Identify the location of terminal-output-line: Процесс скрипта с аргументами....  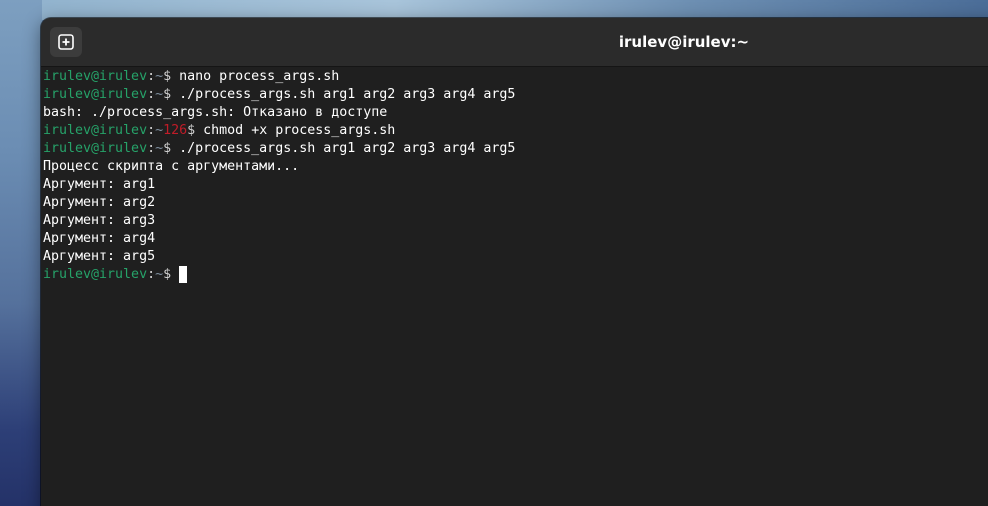
(515, 167).